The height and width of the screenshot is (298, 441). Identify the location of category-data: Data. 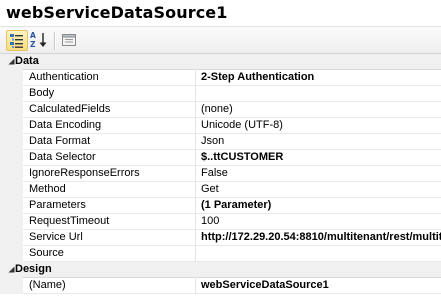
(220, 62).